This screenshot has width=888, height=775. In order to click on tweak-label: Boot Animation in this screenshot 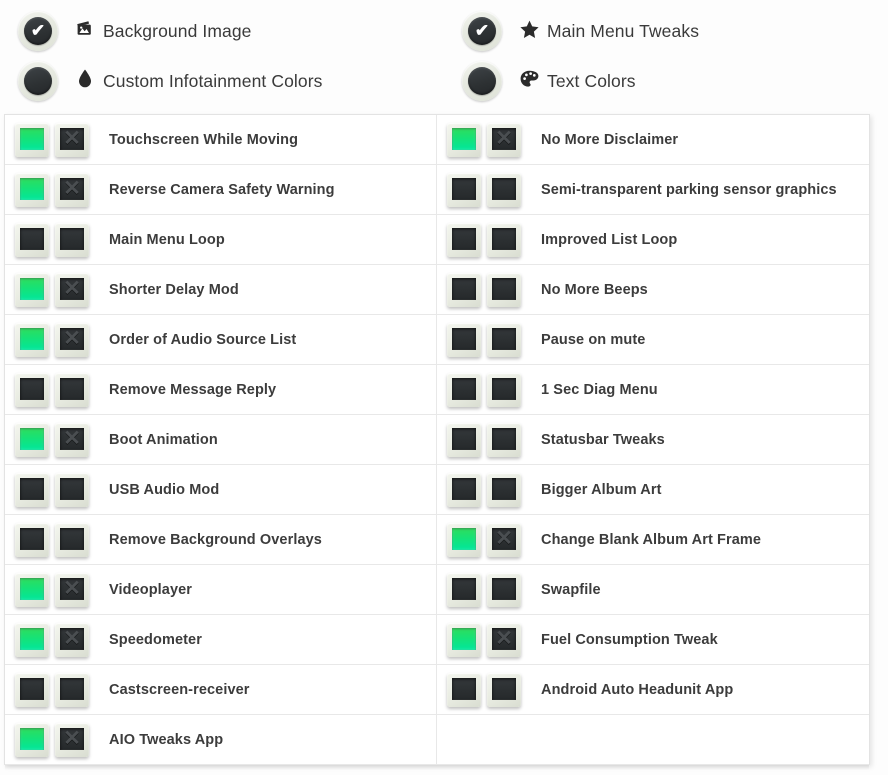, I will do `click(163, 439)`.